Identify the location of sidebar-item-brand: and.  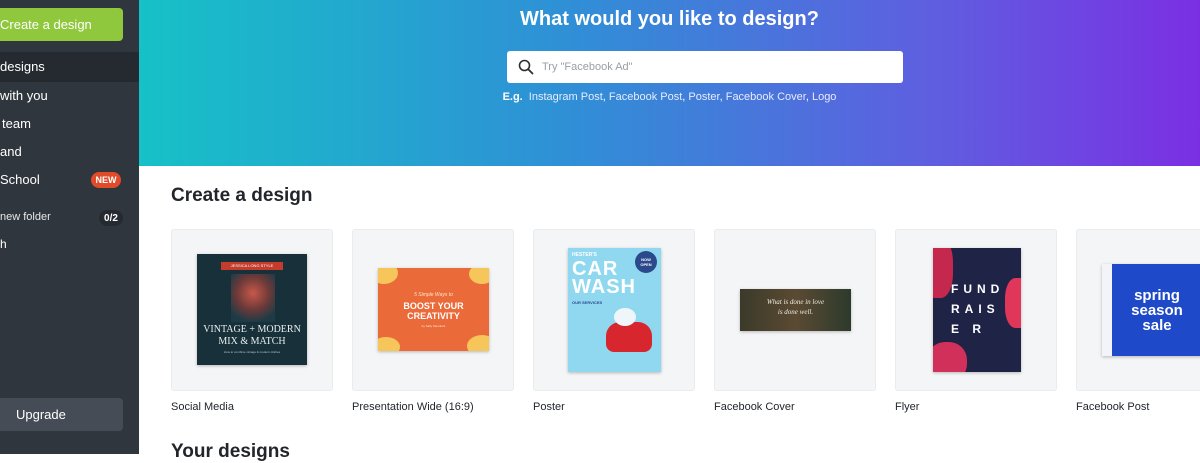
(11, 151).